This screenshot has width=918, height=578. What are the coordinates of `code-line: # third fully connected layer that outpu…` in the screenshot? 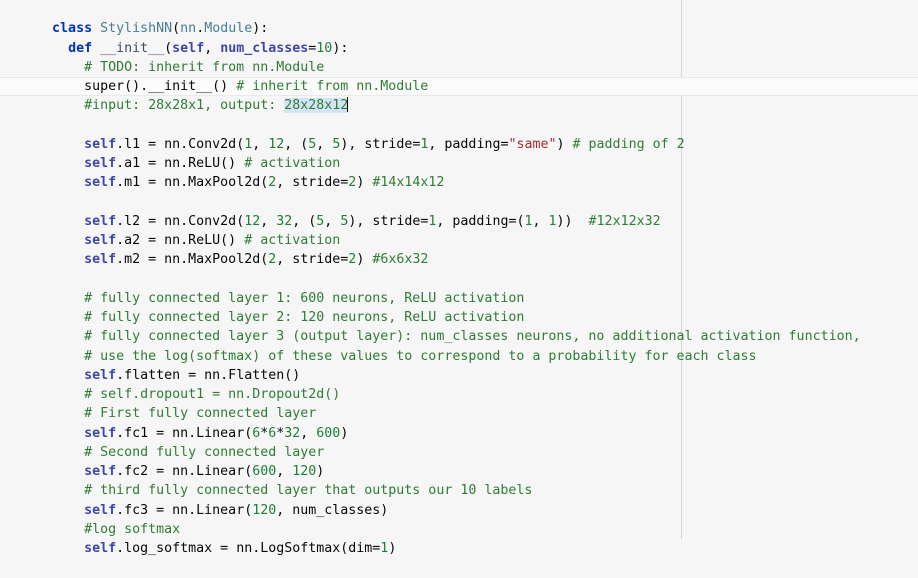 It's located at (459, 480).